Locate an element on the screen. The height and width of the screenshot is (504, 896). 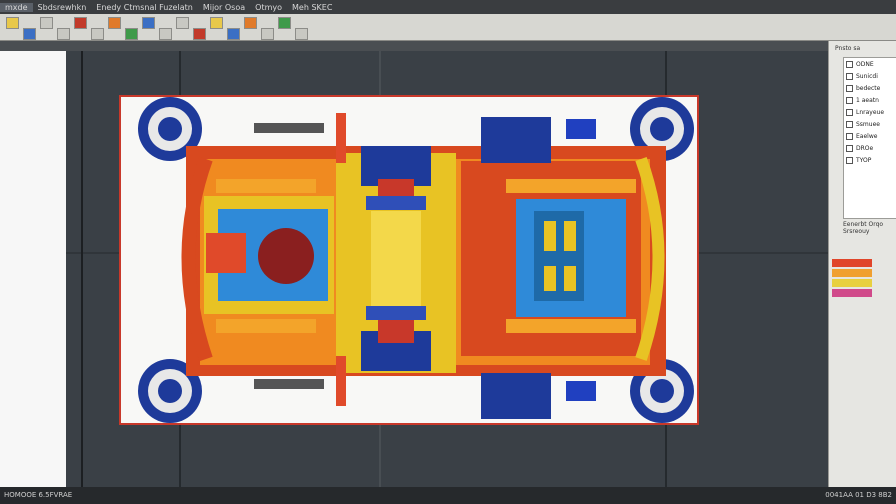
layer-label: Ssmuee is located at coordinates (868, 124).